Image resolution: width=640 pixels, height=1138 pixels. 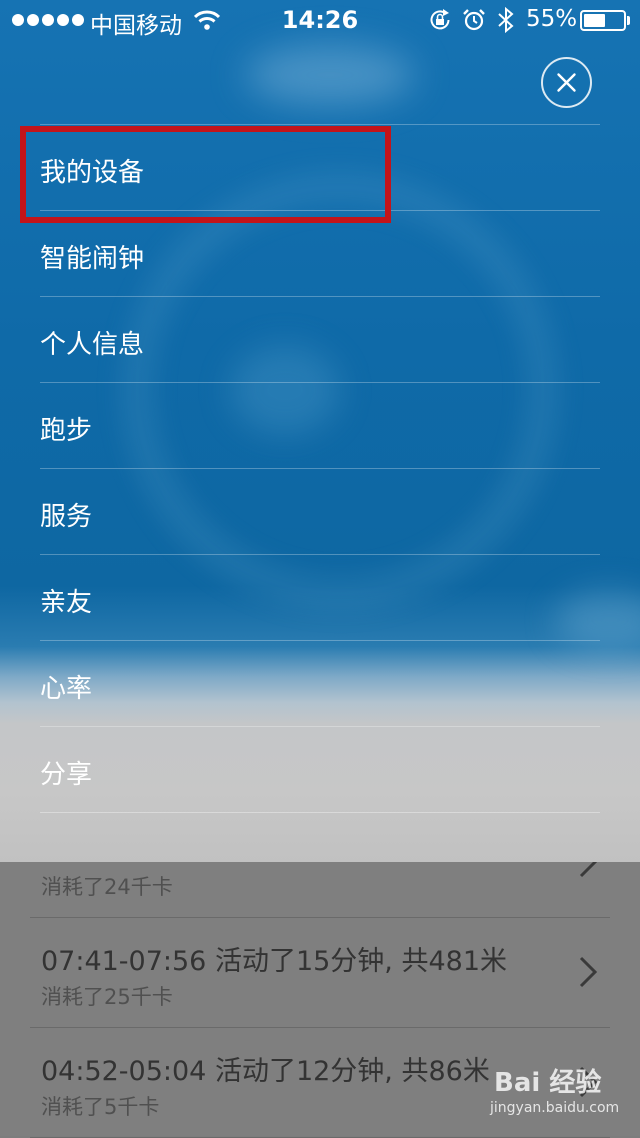 I want to click on activity-calories: 消耗了5千卡, so click(x=100, y=1107).